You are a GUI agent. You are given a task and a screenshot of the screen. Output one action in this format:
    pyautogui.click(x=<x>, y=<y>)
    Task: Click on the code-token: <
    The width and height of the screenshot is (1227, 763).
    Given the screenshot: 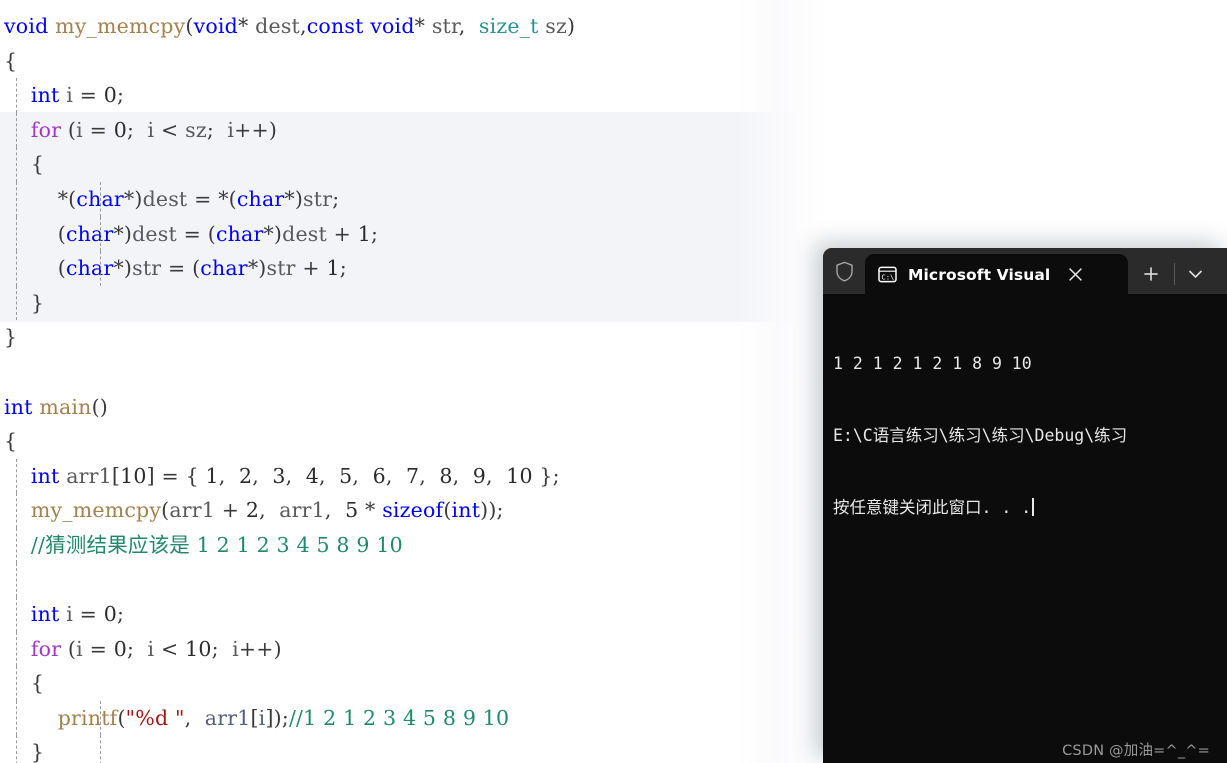 What is the action you would take?
    pyautogui.click(x=170, y=129)
    